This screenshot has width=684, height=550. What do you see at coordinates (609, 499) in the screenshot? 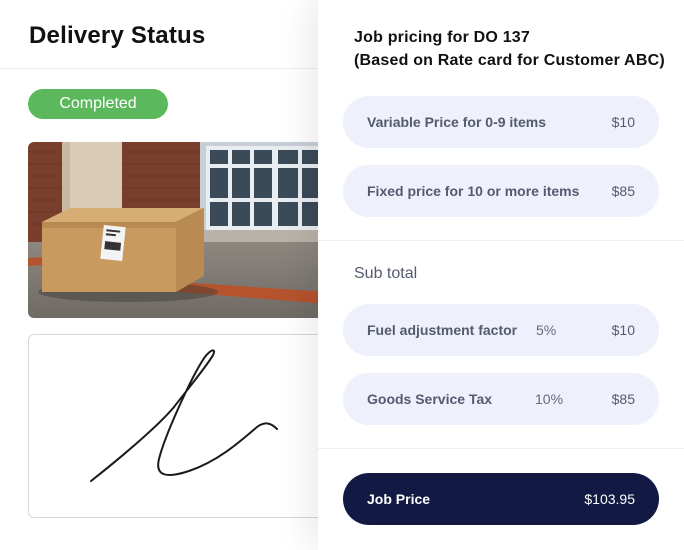
I see `job-price-amount: $103.95` at bounding box center [609, 499].